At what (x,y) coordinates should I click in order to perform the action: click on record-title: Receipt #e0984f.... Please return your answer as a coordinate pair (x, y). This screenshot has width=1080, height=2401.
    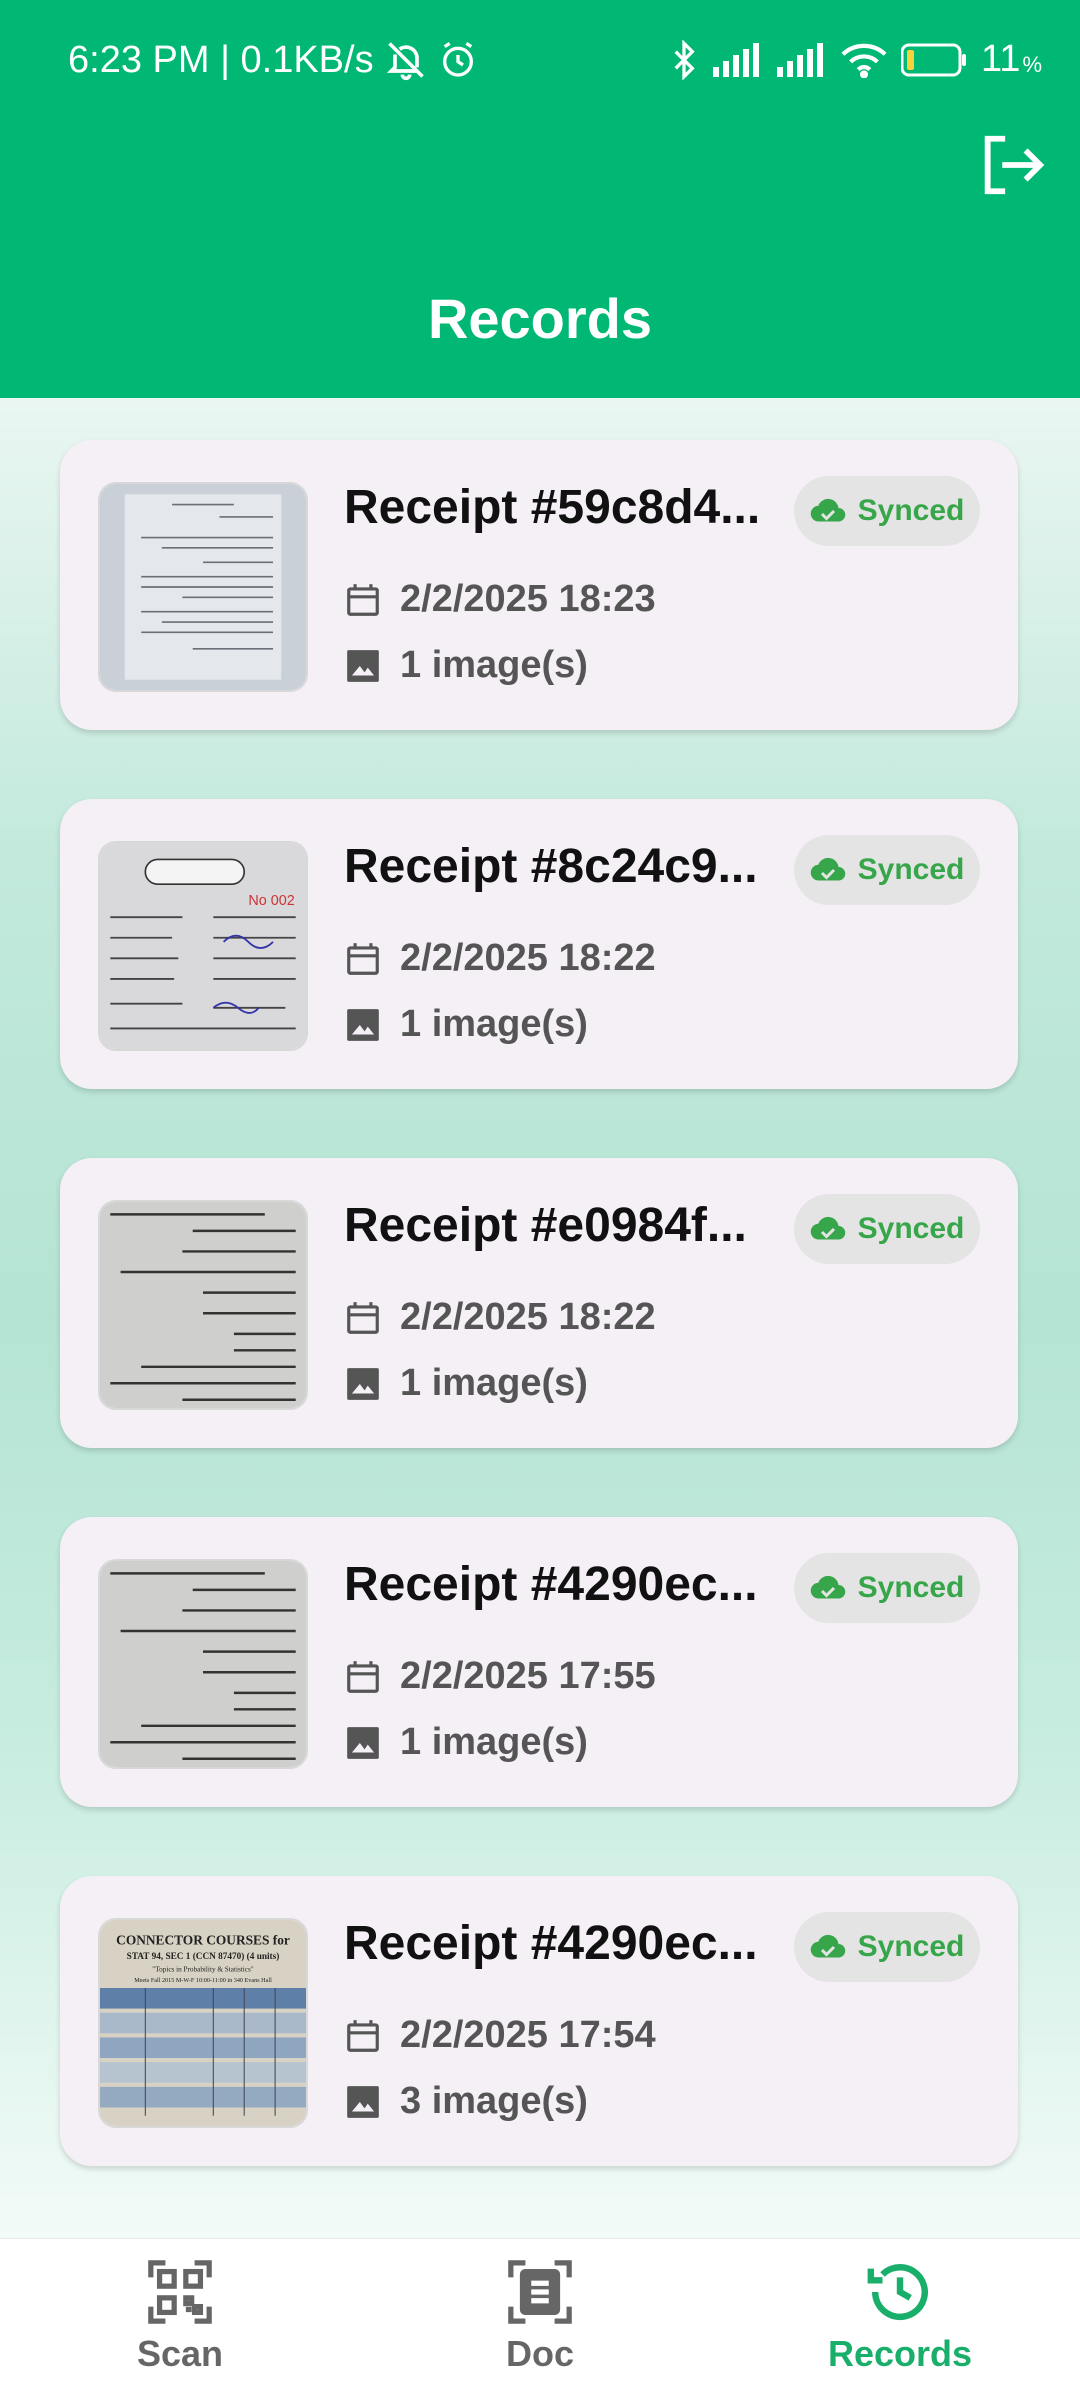
    Looking at the image, I should click on (545, 1225).